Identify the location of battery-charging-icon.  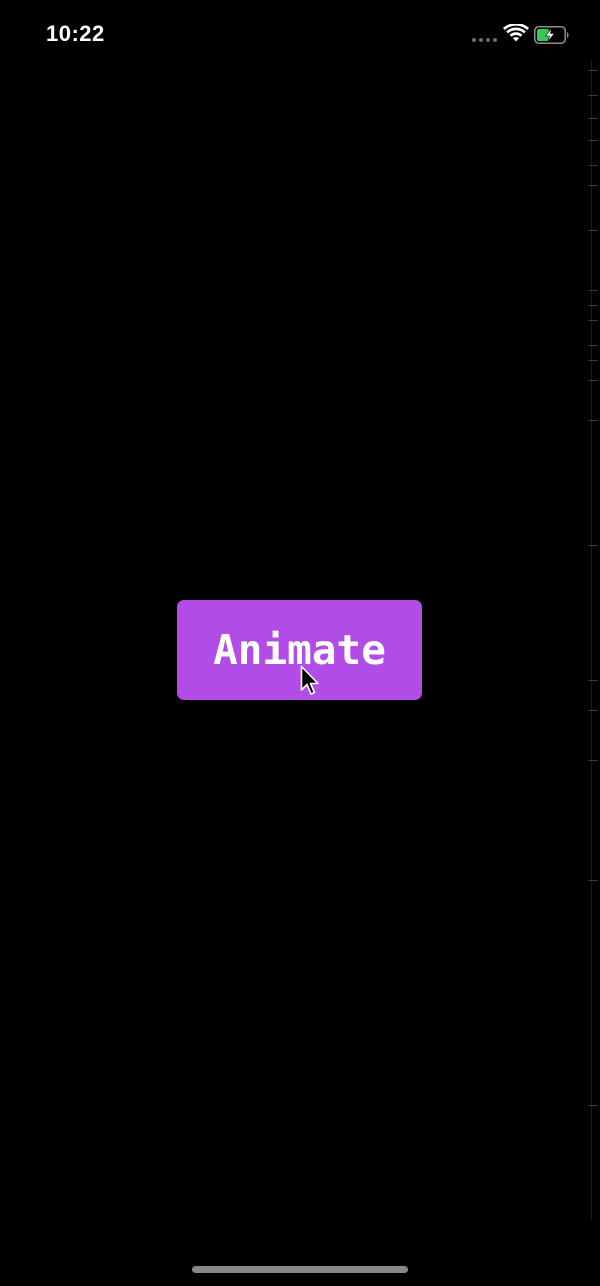
(551, 35).